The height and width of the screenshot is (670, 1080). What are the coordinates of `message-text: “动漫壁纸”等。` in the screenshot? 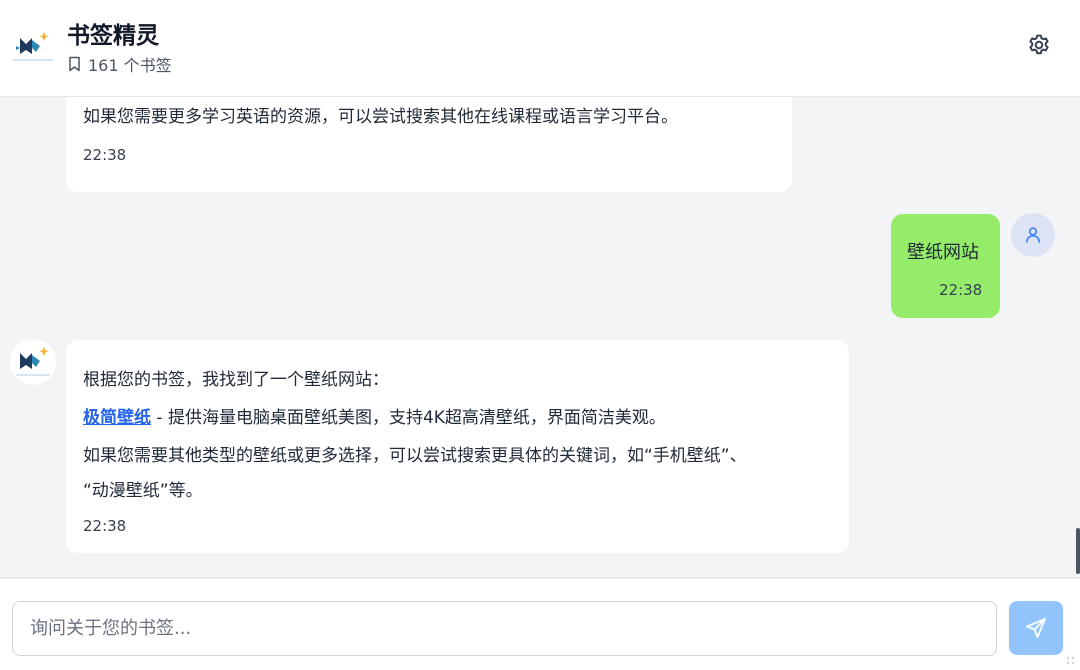 It's located at (143, 491).